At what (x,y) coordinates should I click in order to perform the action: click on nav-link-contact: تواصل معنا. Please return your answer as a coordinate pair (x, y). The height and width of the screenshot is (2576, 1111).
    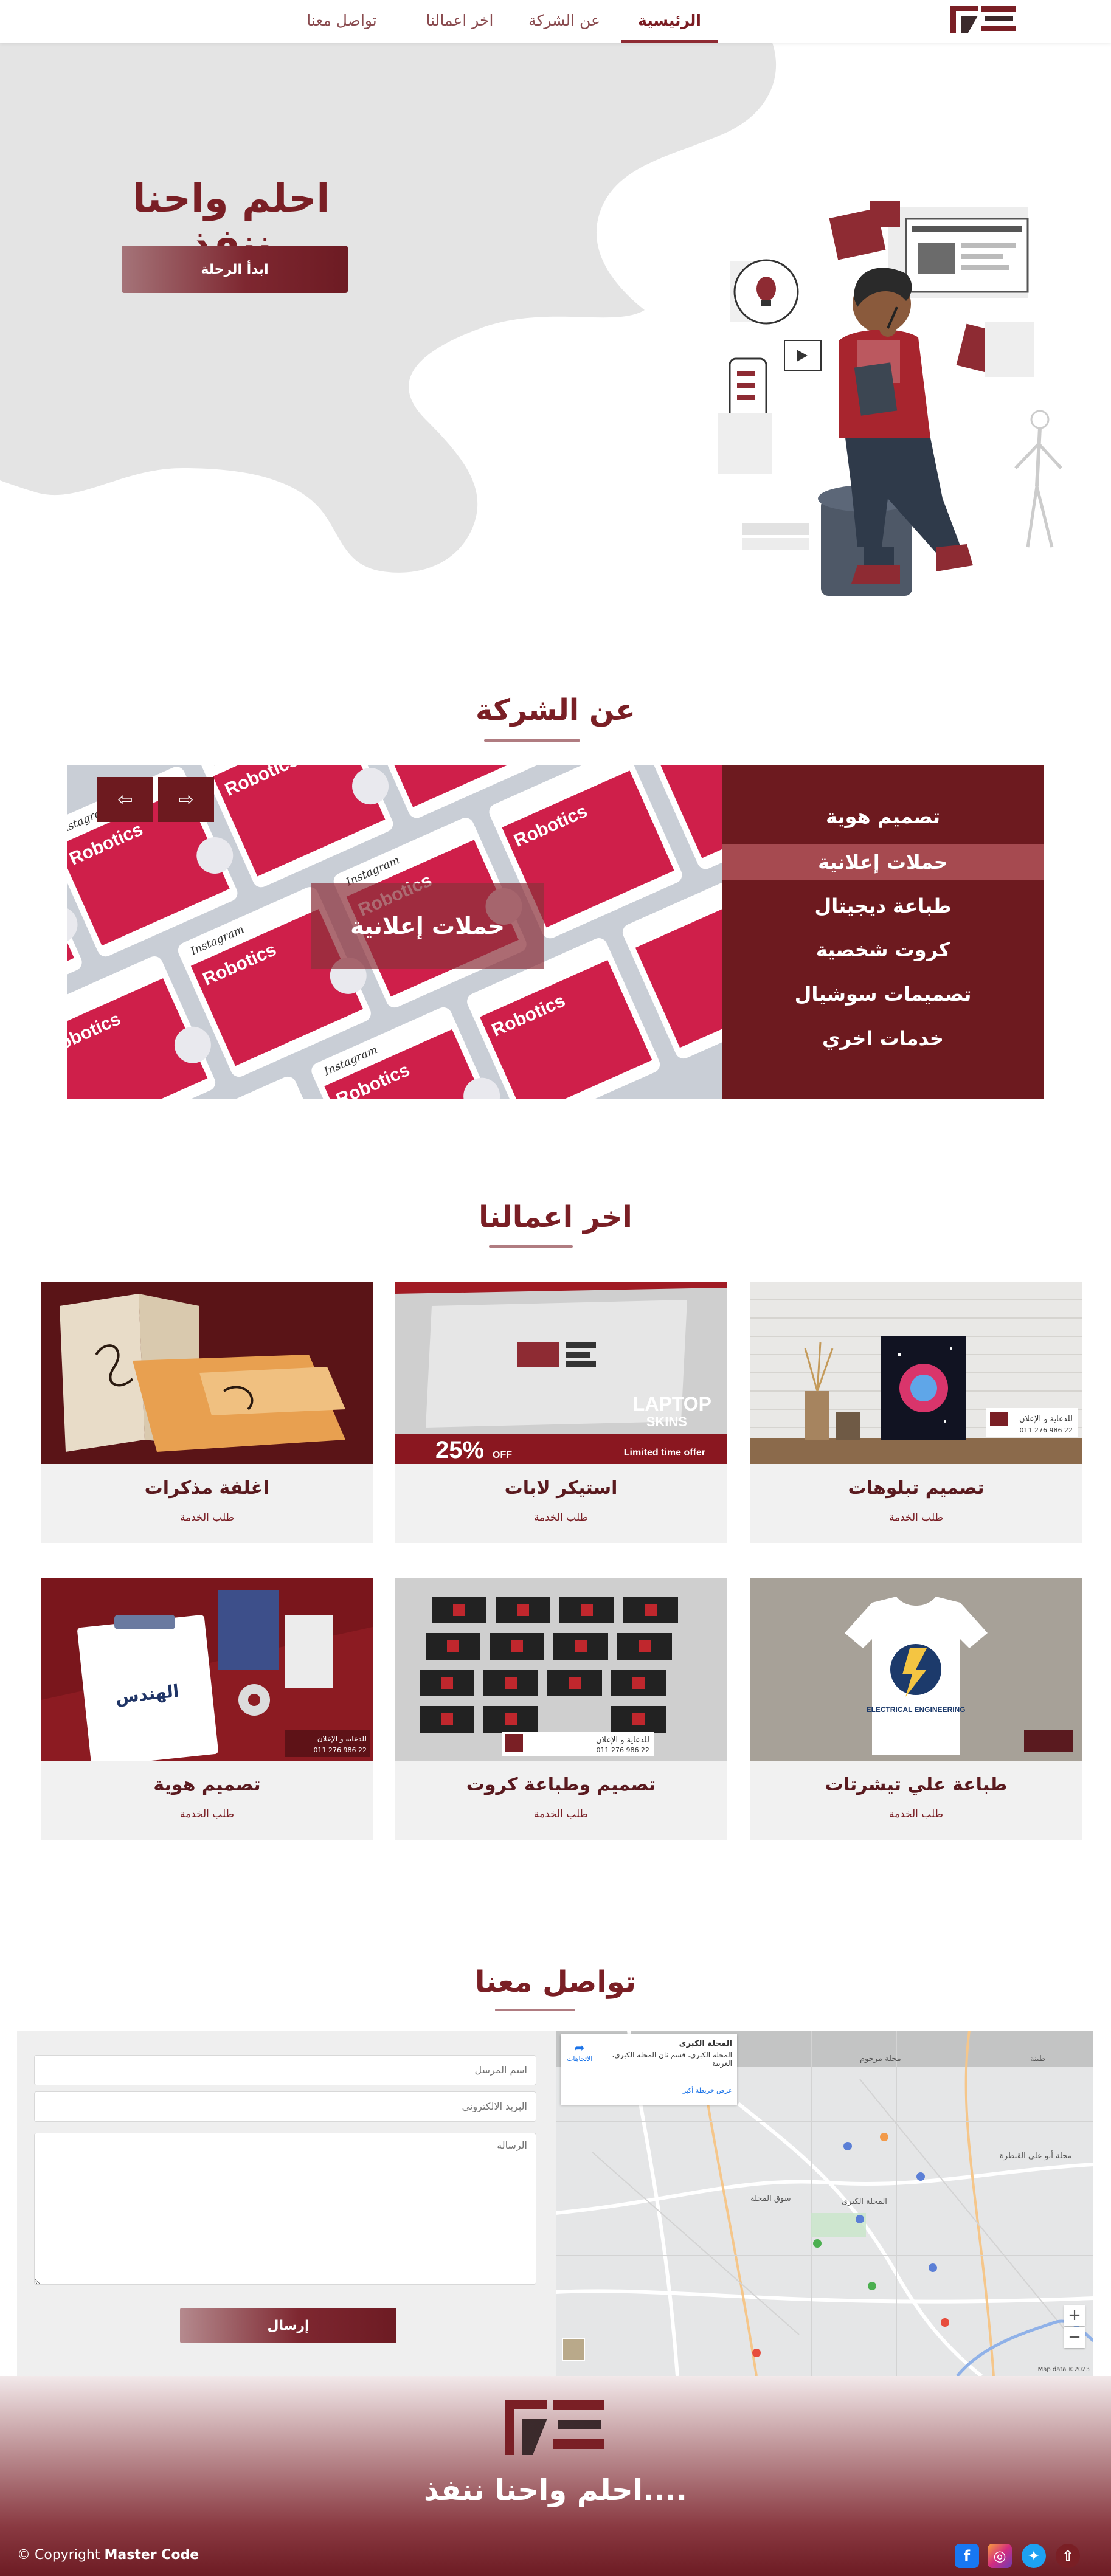
    Looking at the image, I should click on (341, 21).